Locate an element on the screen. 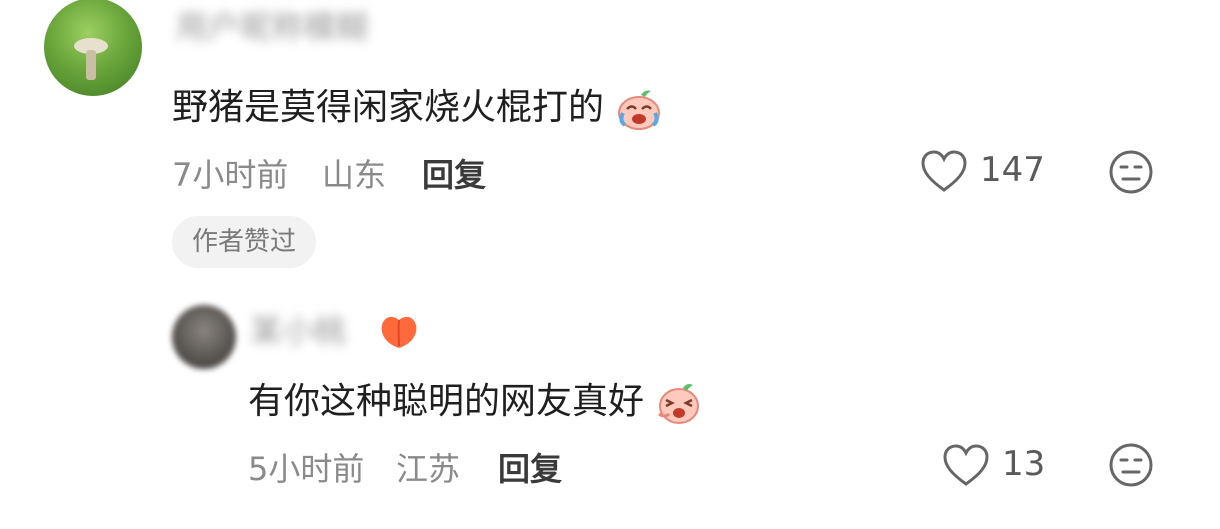 This screenshot has width=1220, height=529. comment-time: 7小时前 is located at coordinates (230, 175).